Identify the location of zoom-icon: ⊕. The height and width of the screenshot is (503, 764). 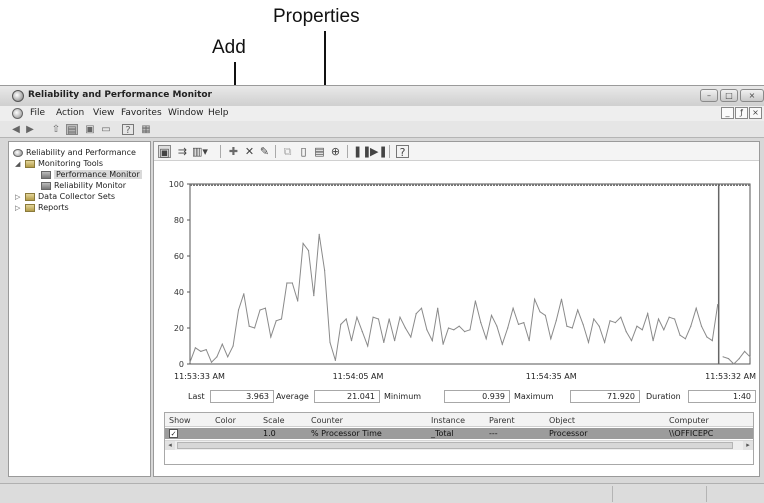
(335, 151).